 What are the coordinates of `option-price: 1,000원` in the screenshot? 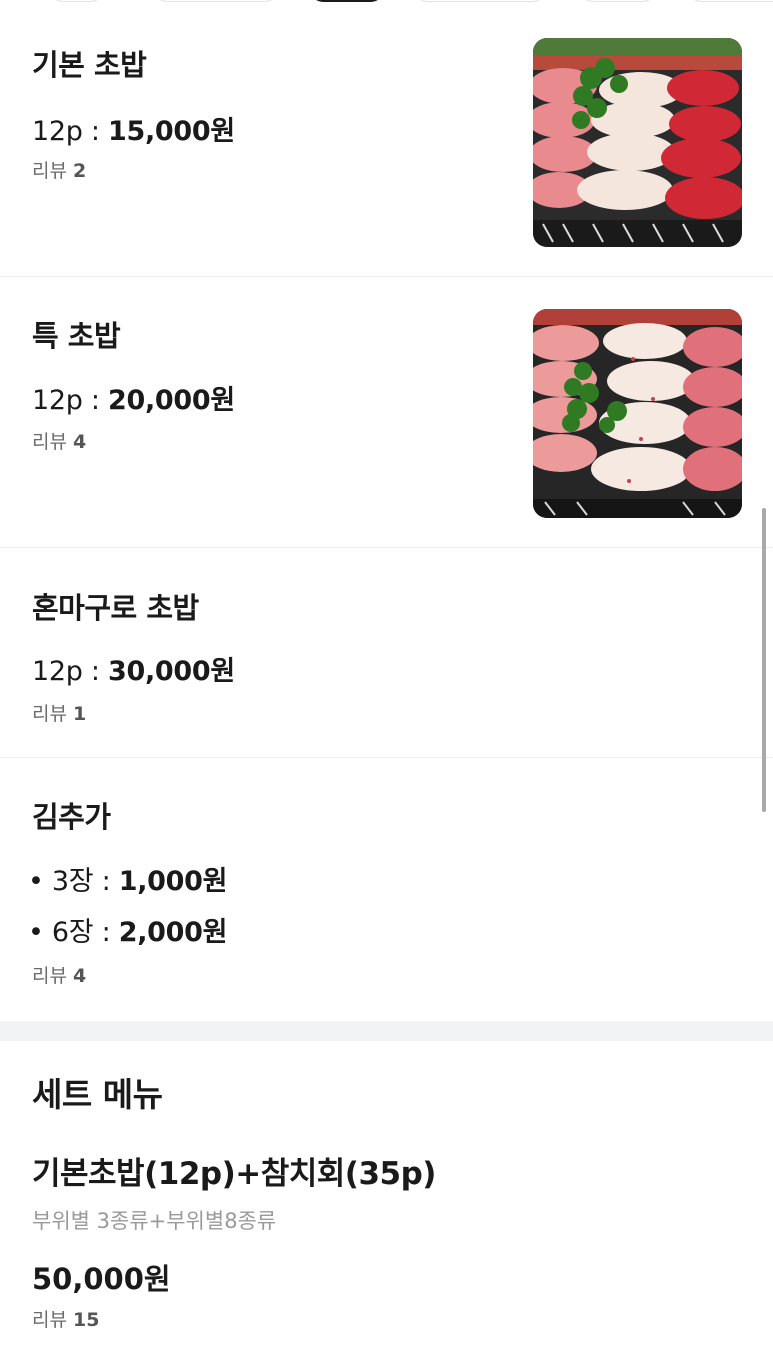 It's located at (173, 881).